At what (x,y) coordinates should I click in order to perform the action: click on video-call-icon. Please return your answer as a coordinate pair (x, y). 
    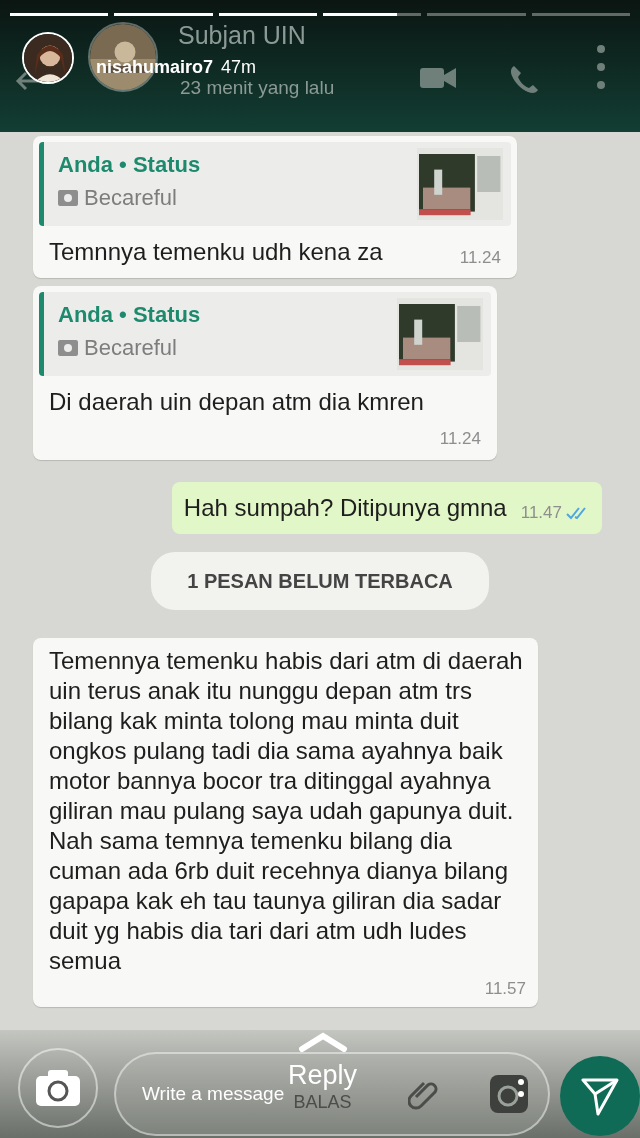
    Looking at the image, I should click on (438, 78).